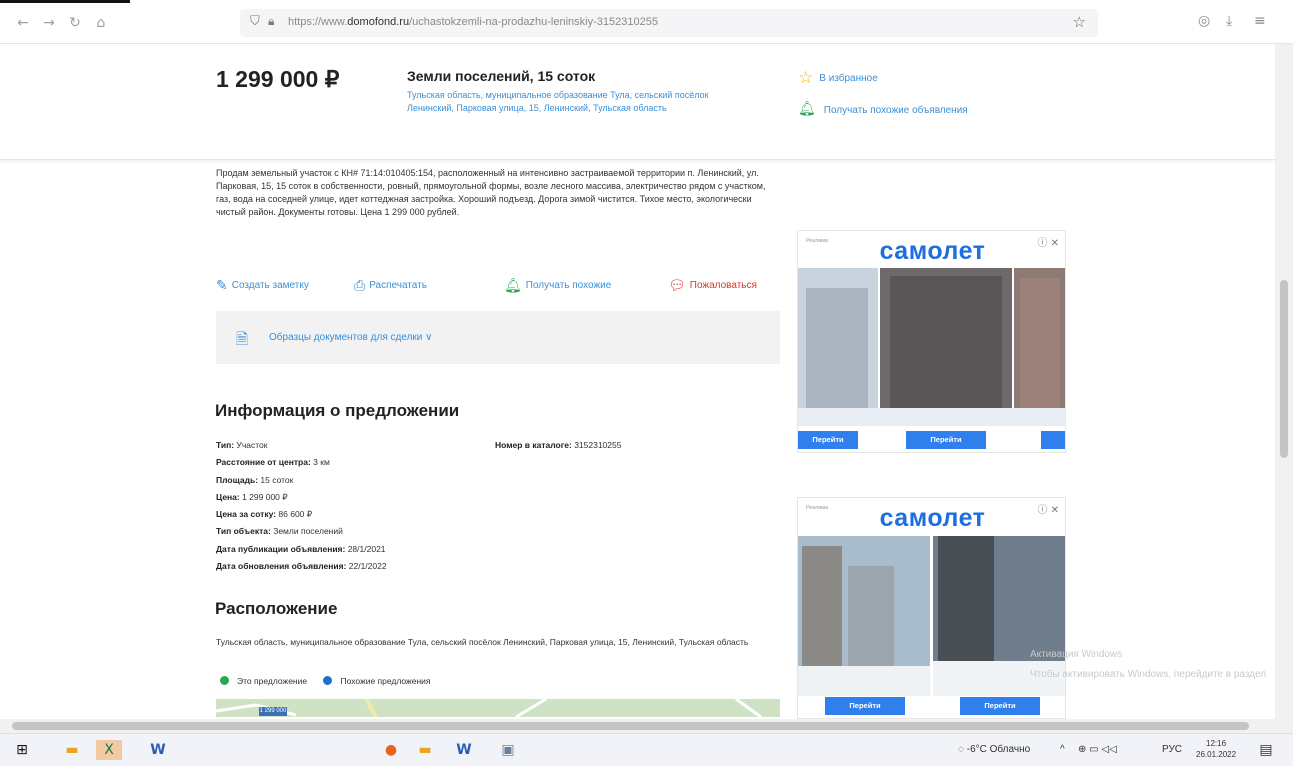 The height and width of the screenshot is (766, 1293). Describe the element at coordinates (255, 21) in the screenshot. I see `tracking-shield-icon: ⛉` at that location.